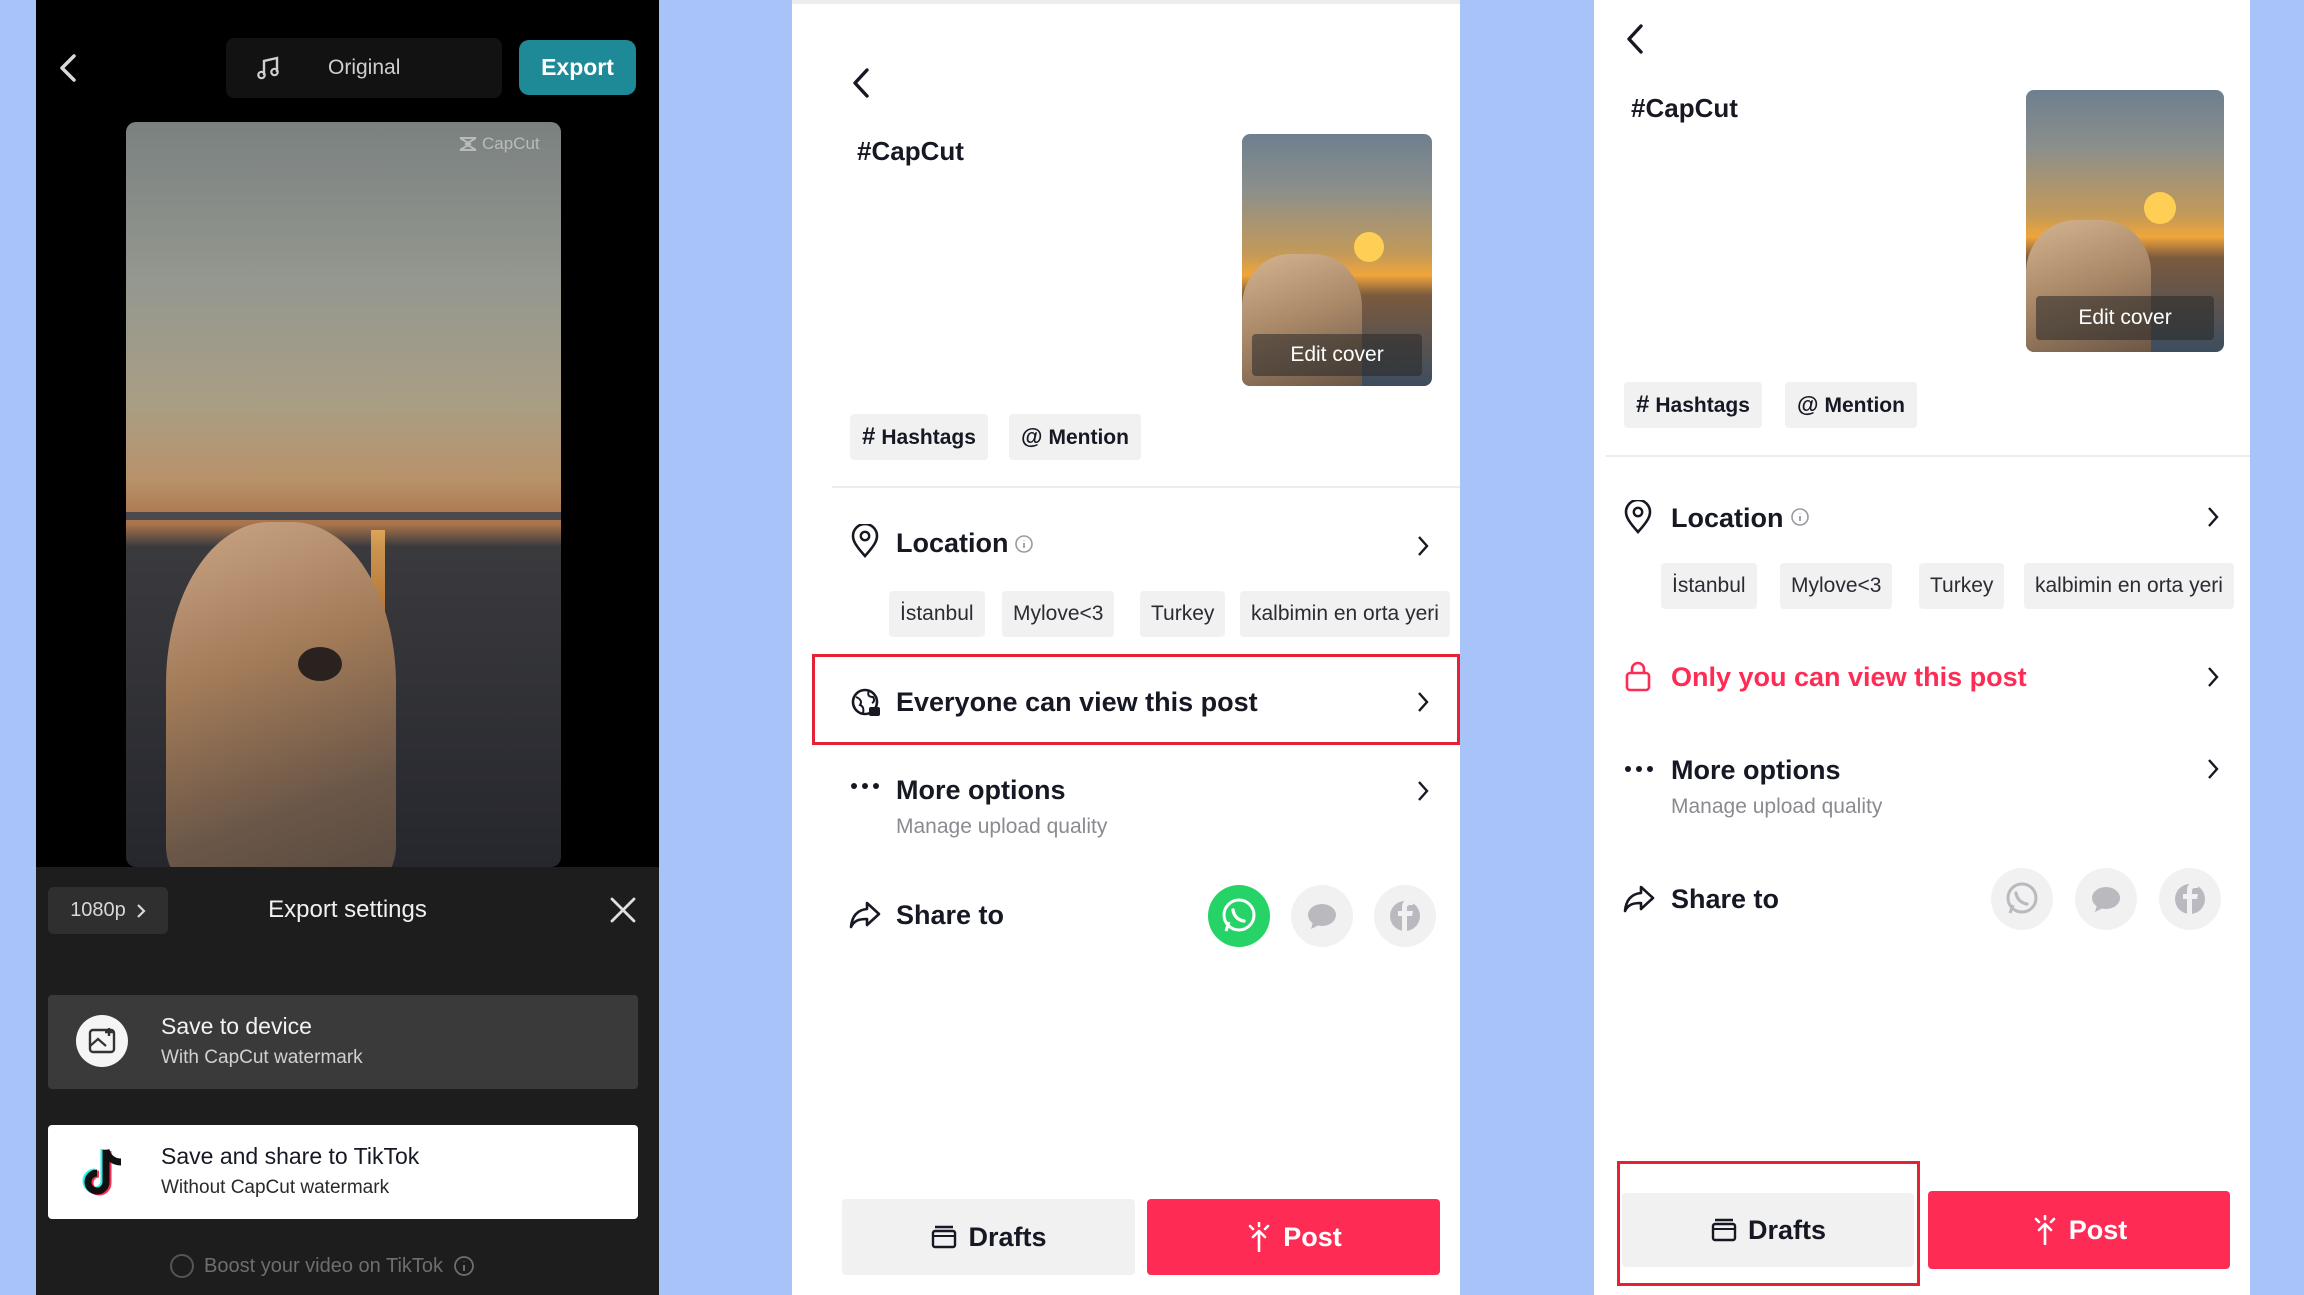 This screenshot has width=2304, height=1295. I want to click on at-icon: @, so click(1032, 436).